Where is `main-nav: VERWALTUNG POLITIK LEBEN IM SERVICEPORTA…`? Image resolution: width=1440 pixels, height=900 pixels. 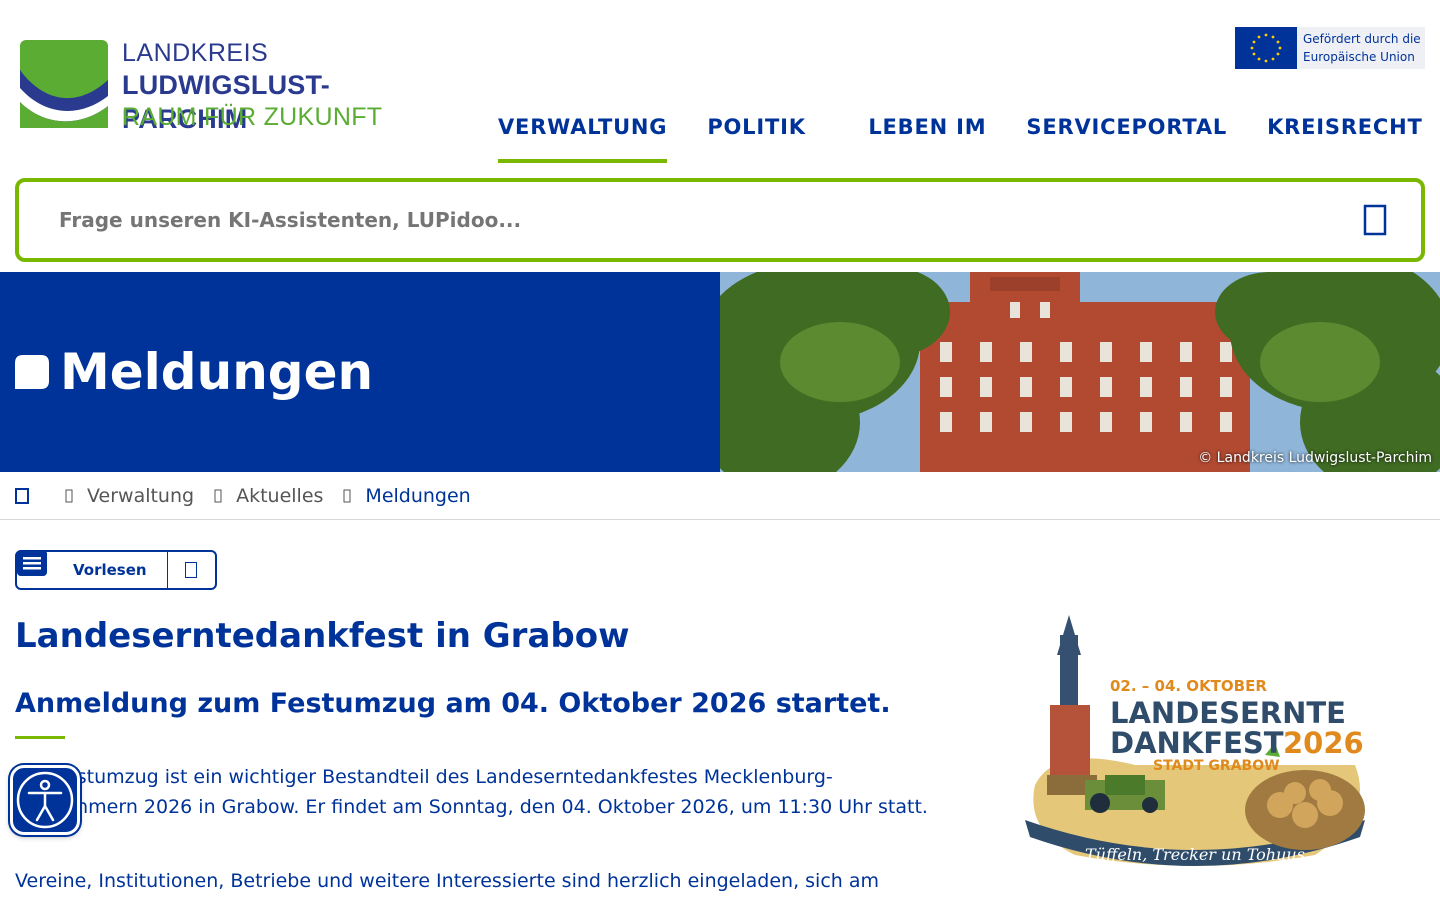 main-nav: VERWALTUNG POLITIK LEBEN IM SERVICEPORTA… is located at coordinates (960, 137).